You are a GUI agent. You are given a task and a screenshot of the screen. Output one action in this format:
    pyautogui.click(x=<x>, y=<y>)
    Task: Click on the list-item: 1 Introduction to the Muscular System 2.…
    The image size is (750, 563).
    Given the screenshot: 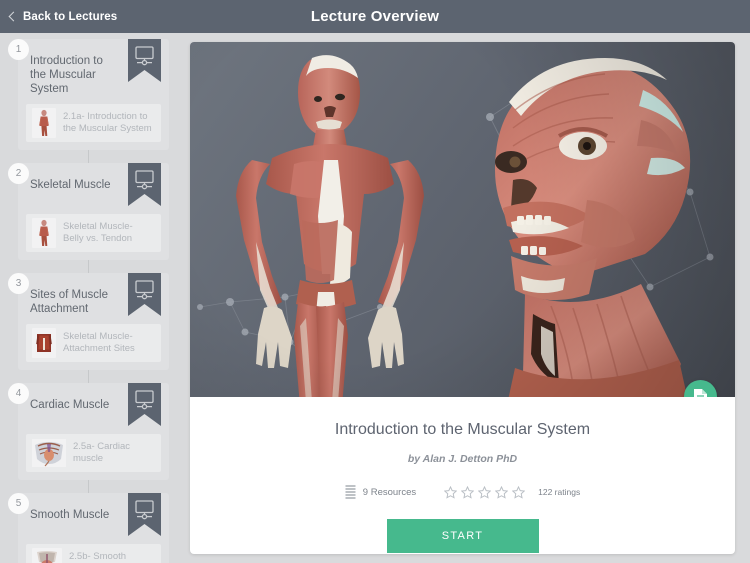 What is the action you would take?
    pyautogui.click(x=88, y=94)
    